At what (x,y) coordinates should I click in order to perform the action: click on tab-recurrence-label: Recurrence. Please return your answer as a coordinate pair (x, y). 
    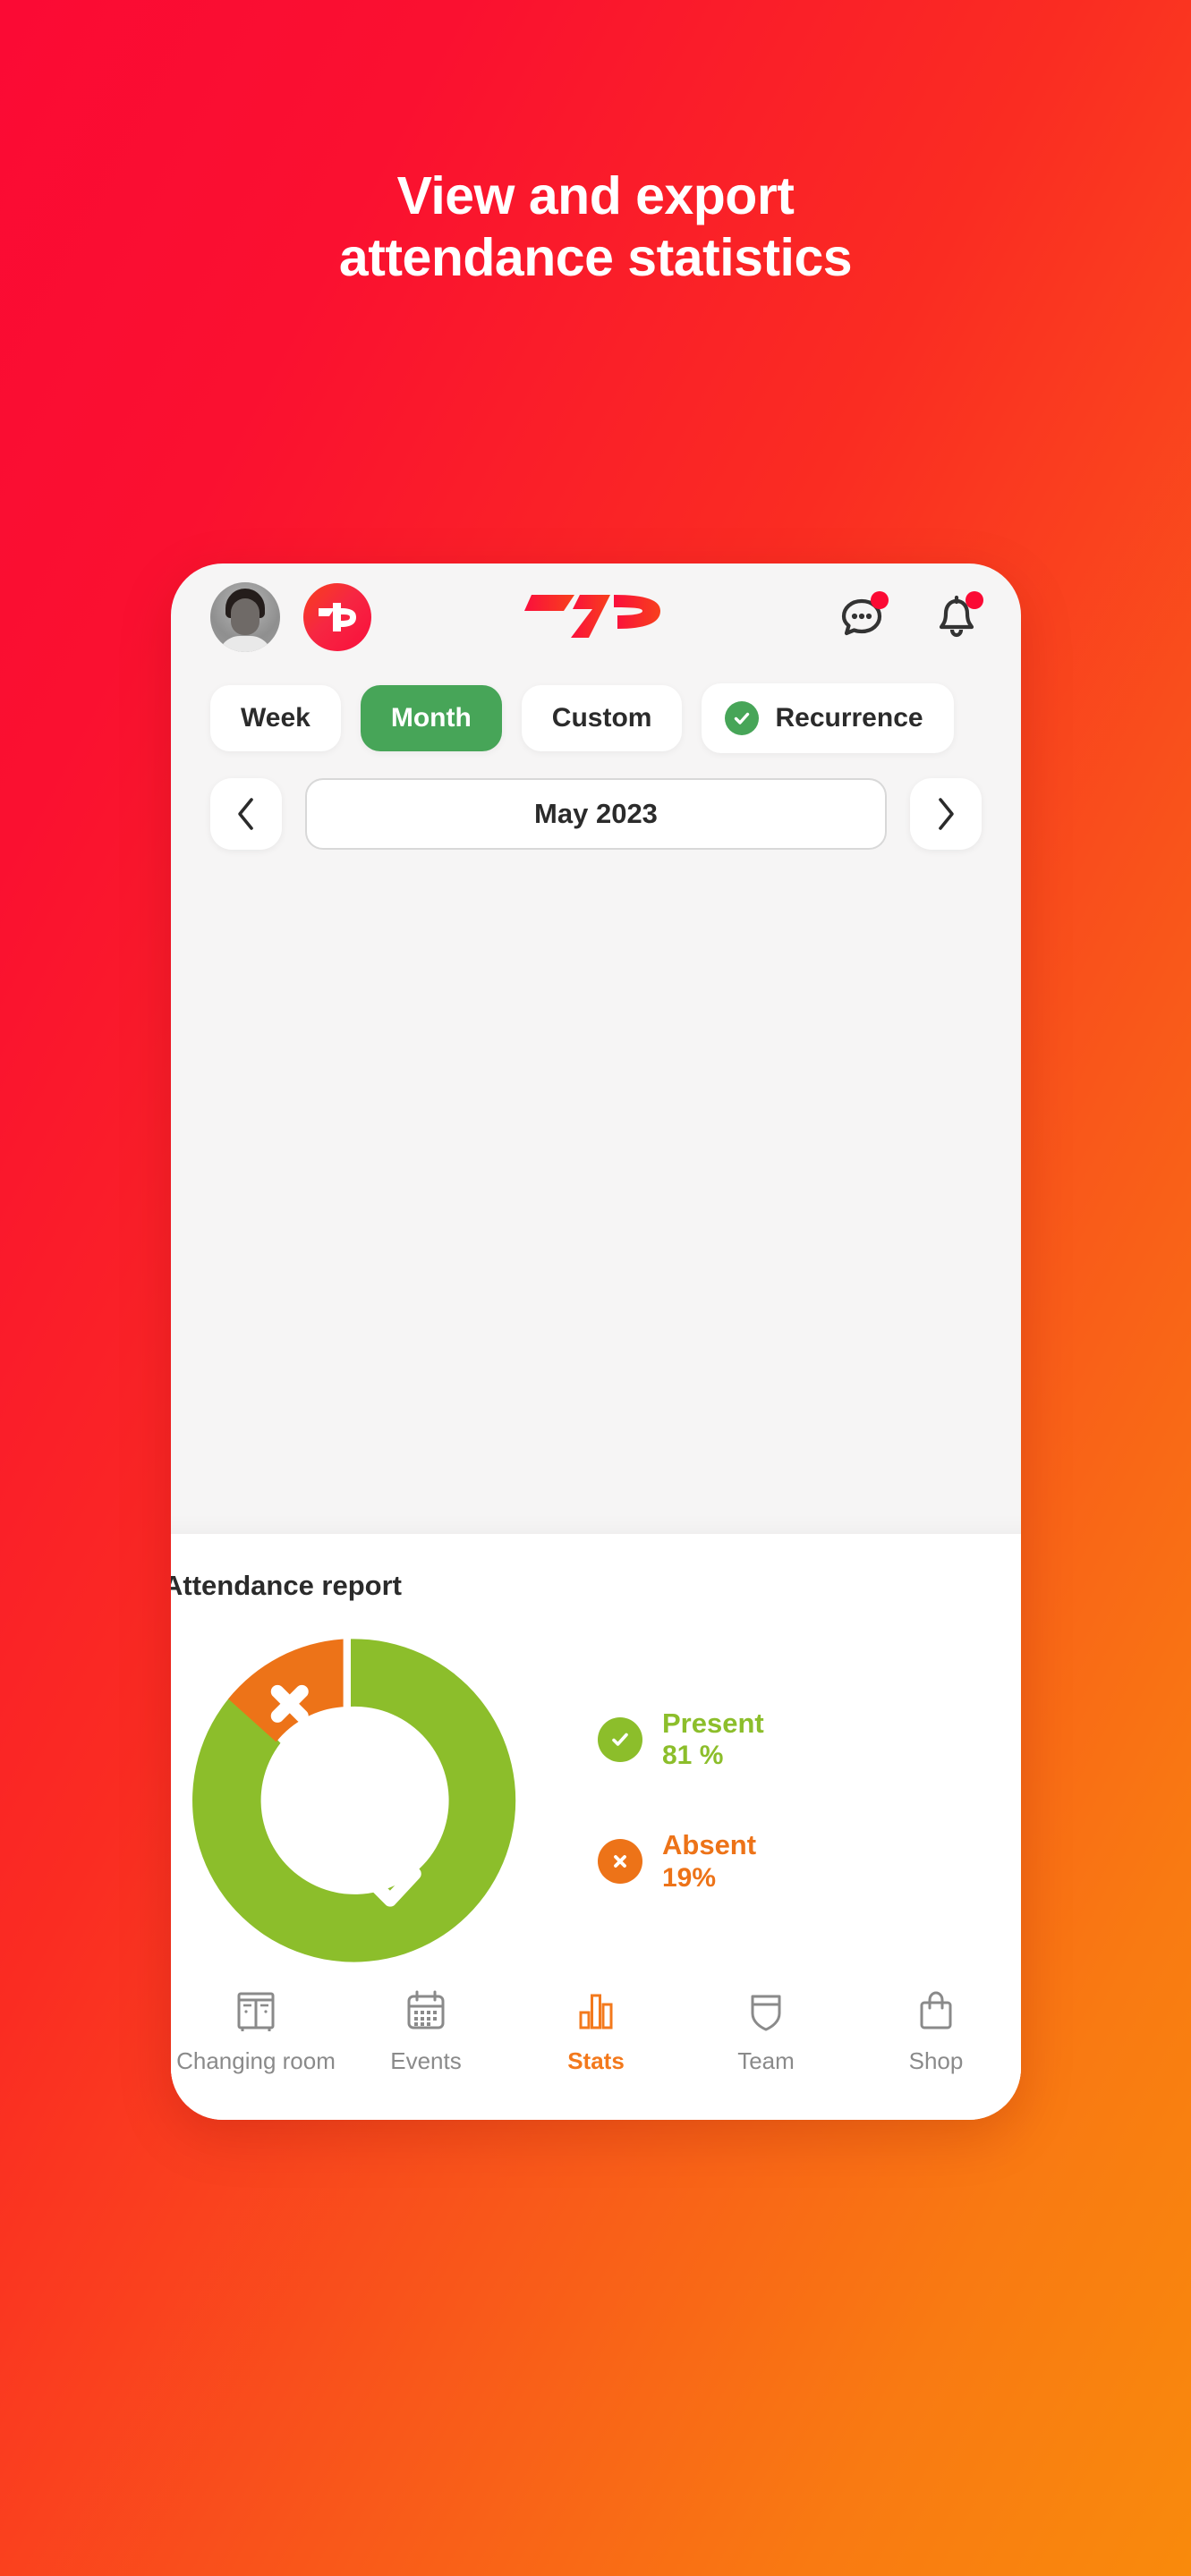
    Looking at the image, I should click on (849, 718).